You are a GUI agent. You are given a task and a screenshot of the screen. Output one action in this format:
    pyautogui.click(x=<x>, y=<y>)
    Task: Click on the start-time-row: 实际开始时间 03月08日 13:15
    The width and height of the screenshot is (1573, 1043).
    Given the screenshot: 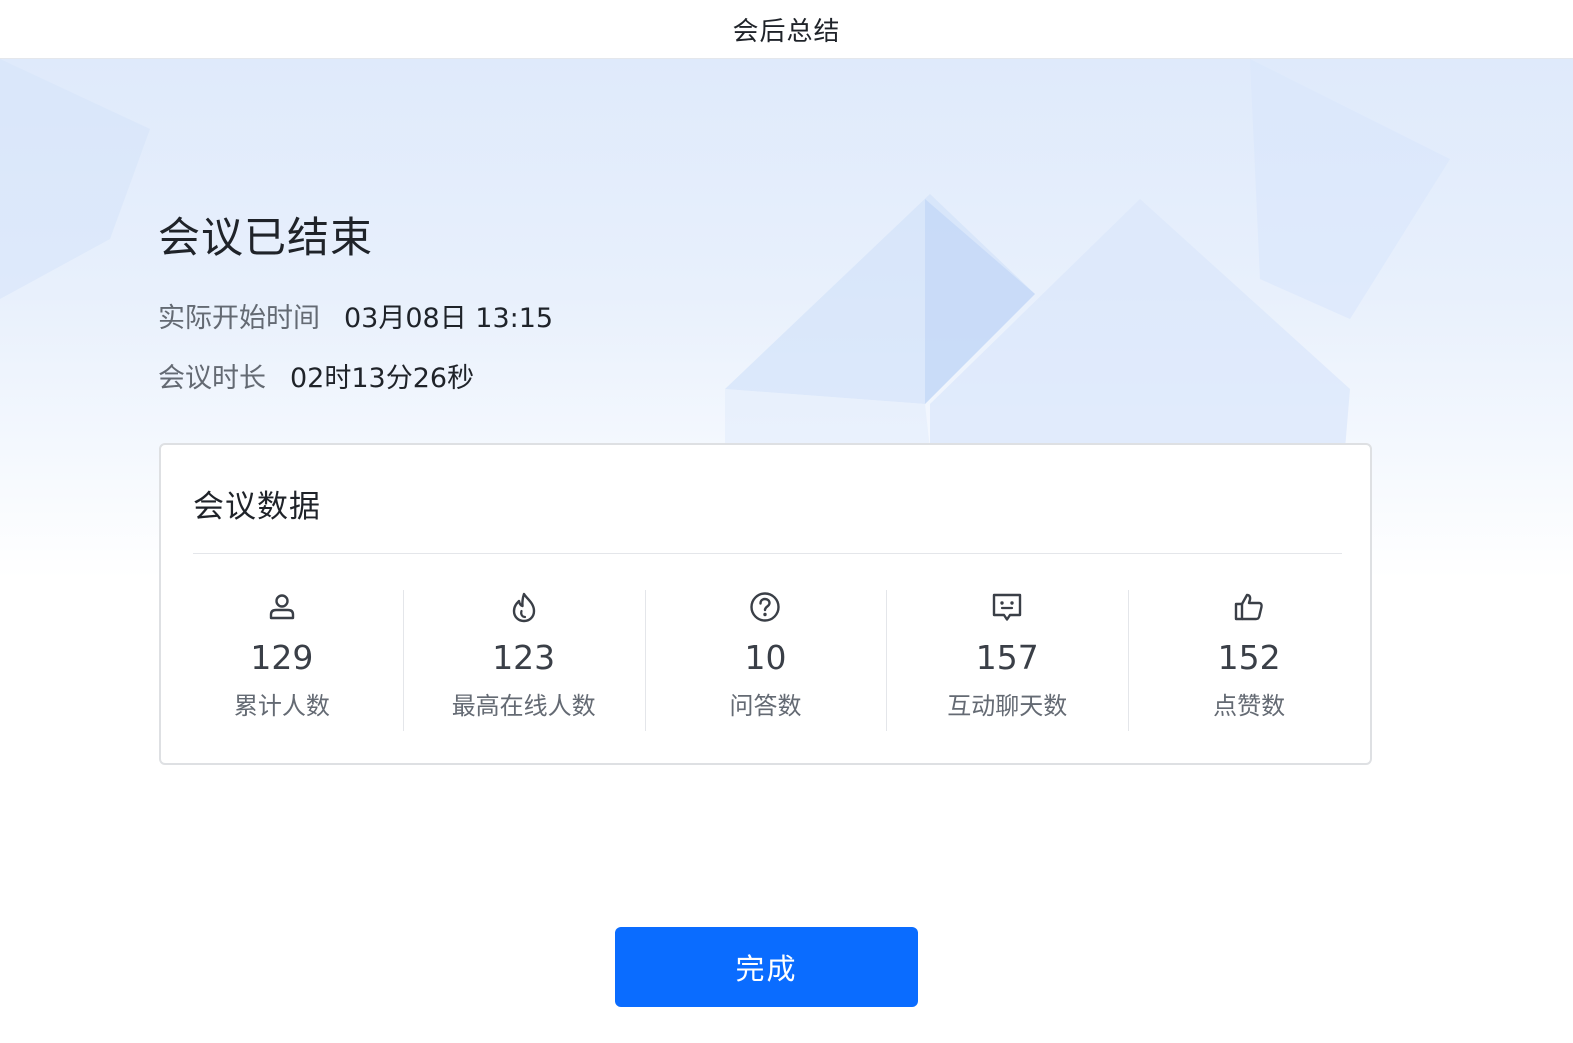 What is the action you would take?
    pyautogui.click(x=355, y=315)
    